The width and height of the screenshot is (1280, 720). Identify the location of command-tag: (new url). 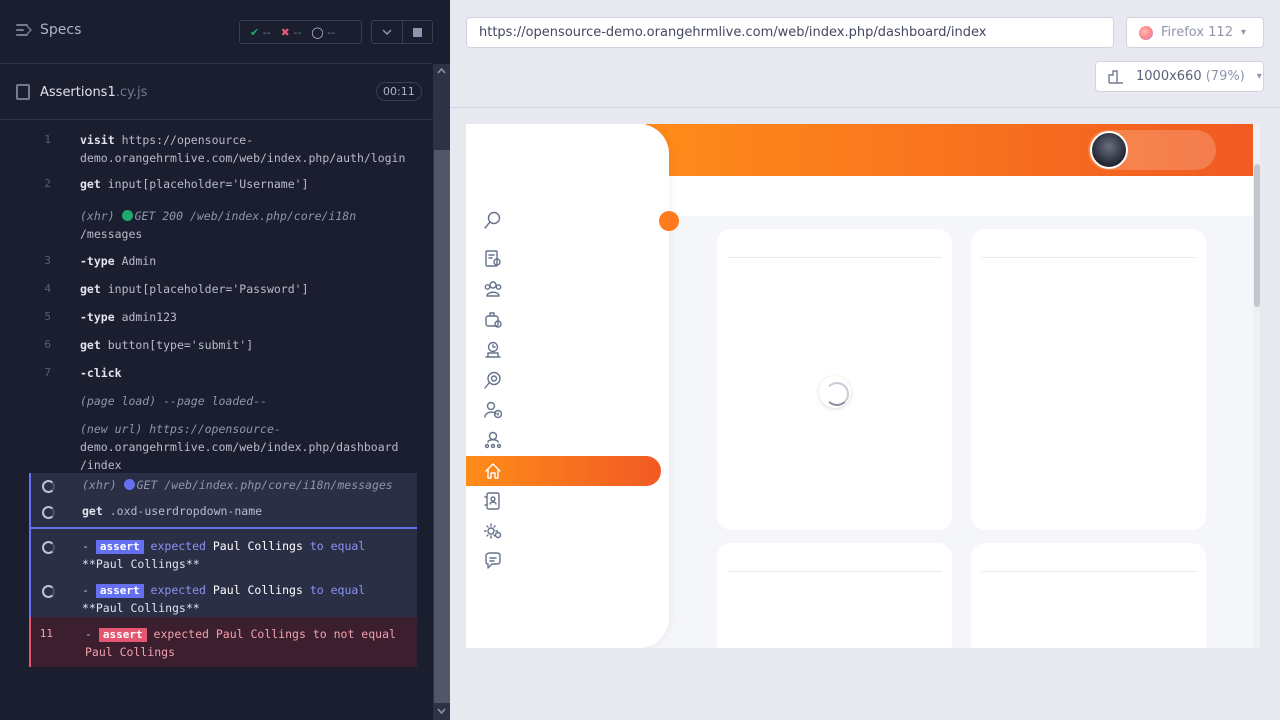
(111, 429).